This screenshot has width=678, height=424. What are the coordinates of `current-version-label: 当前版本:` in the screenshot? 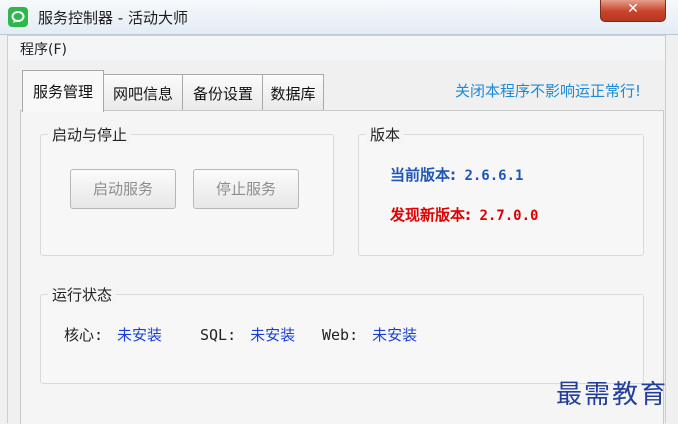 It's located at (423, 175).